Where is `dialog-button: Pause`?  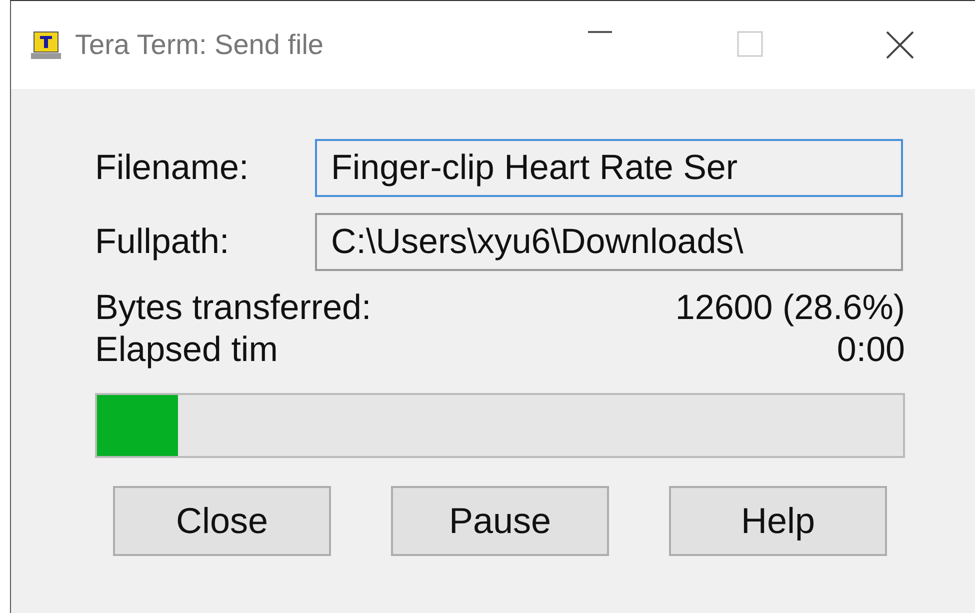 dialog-button: Pause is located at coordinates (500, 521).